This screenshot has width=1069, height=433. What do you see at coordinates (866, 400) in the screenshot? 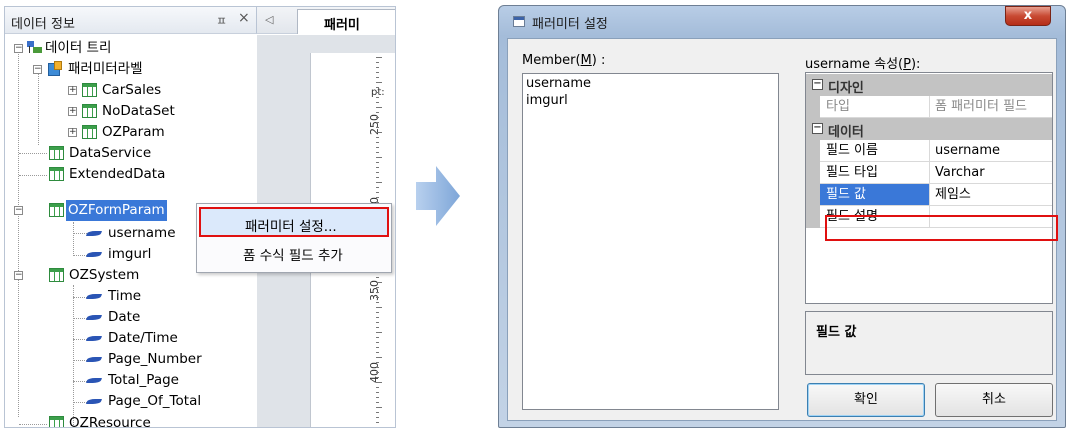
I see `ok-button: 확인` at bounding box center [866, 400].